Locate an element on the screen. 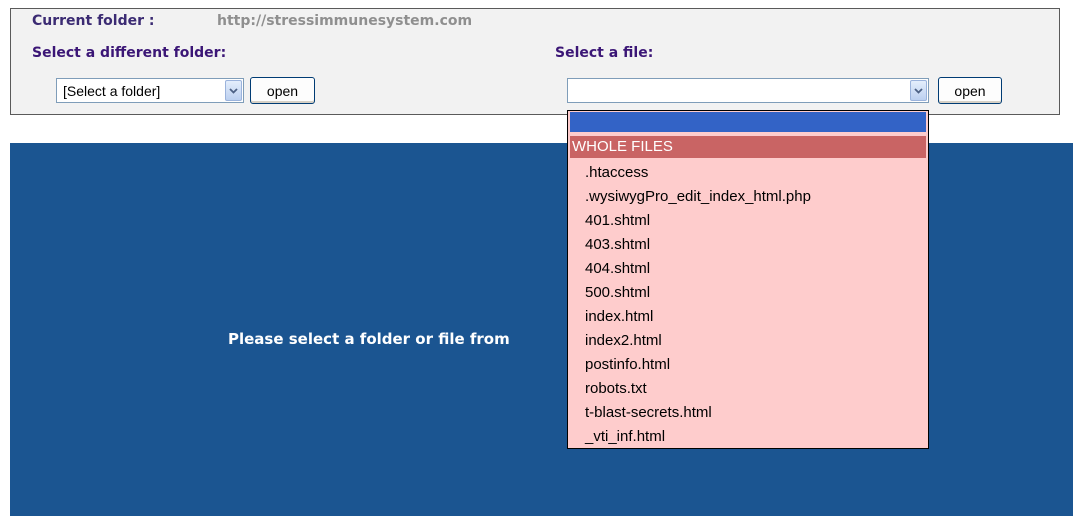 Image resolution: width=1073 pixels, height=516 pixels. dropdown-option: t-blast-secrets.html is located at coordinates (748, 413).